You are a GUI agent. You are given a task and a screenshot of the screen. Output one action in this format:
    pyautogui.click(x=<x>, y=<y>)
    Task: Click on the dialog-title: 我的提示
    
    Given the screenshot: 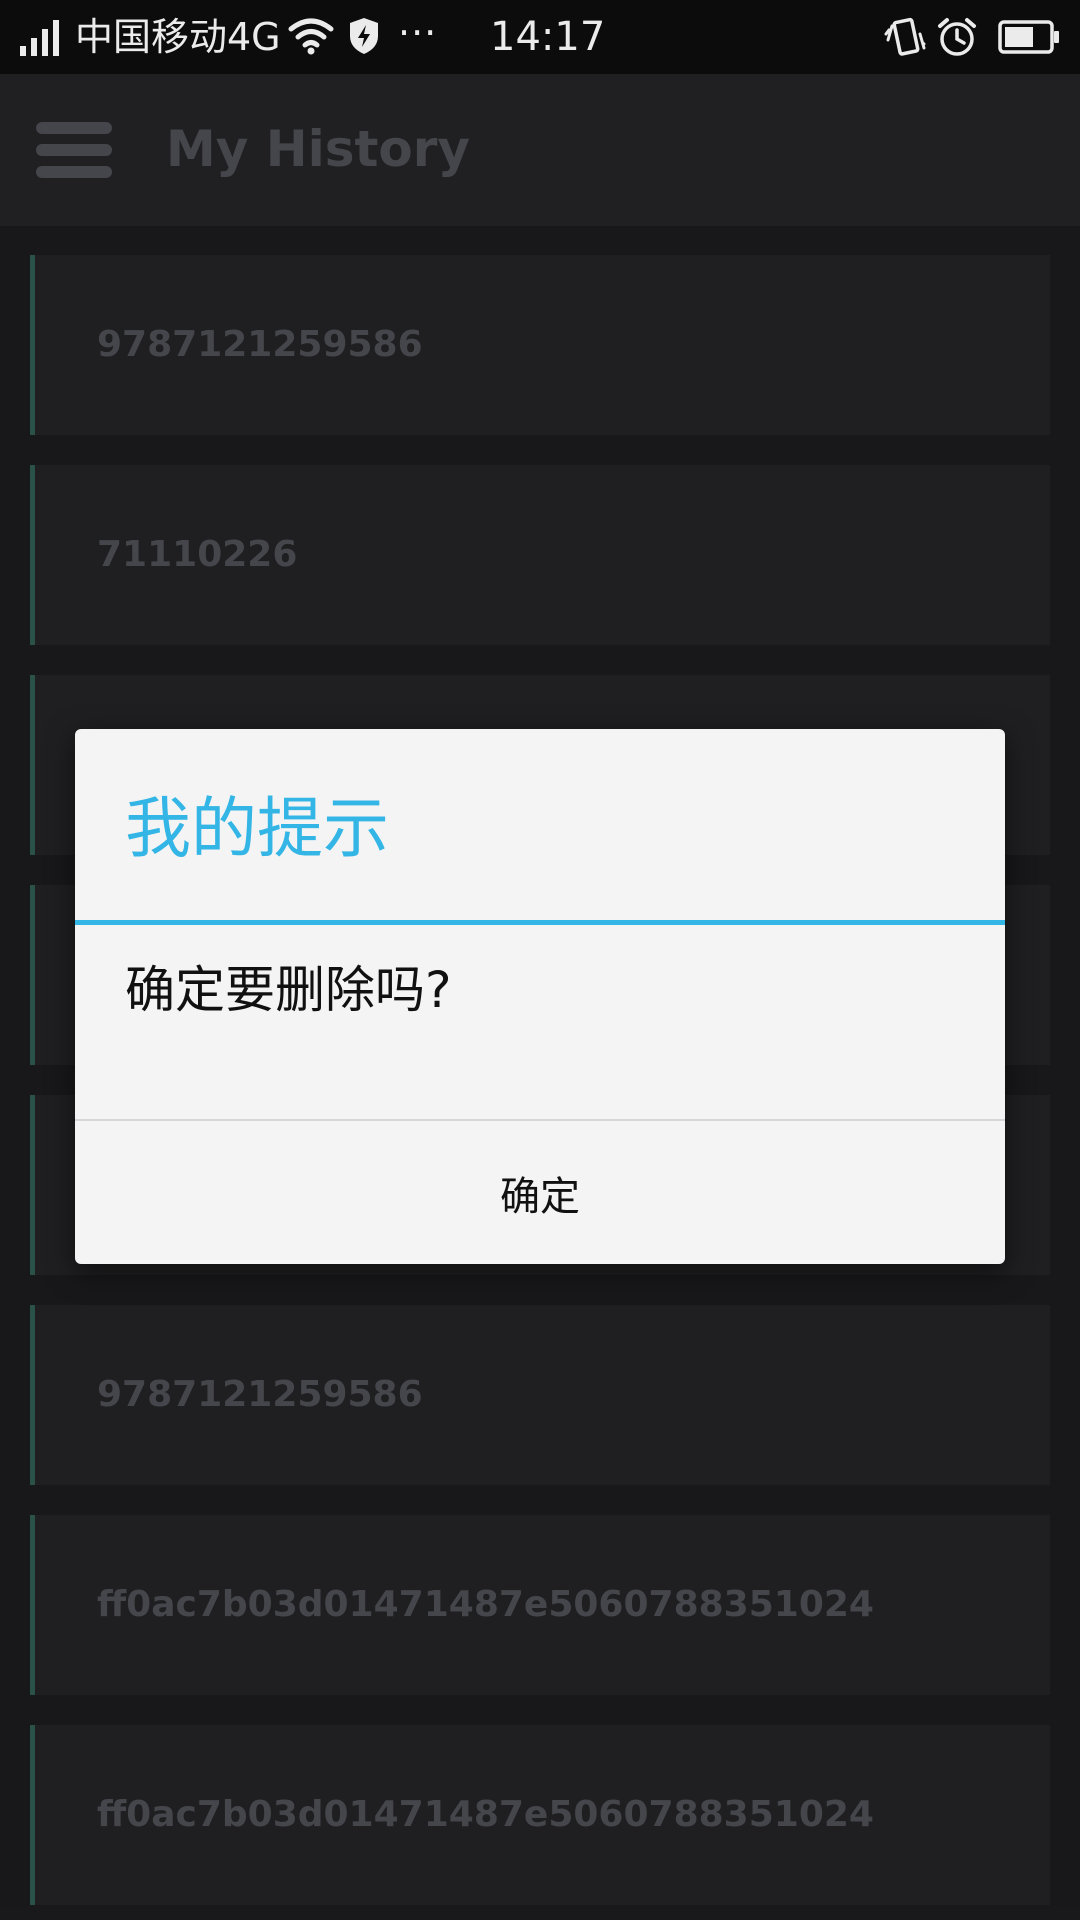 What is the action you would take?
    pyautogui.click(x=257, y=828)
    